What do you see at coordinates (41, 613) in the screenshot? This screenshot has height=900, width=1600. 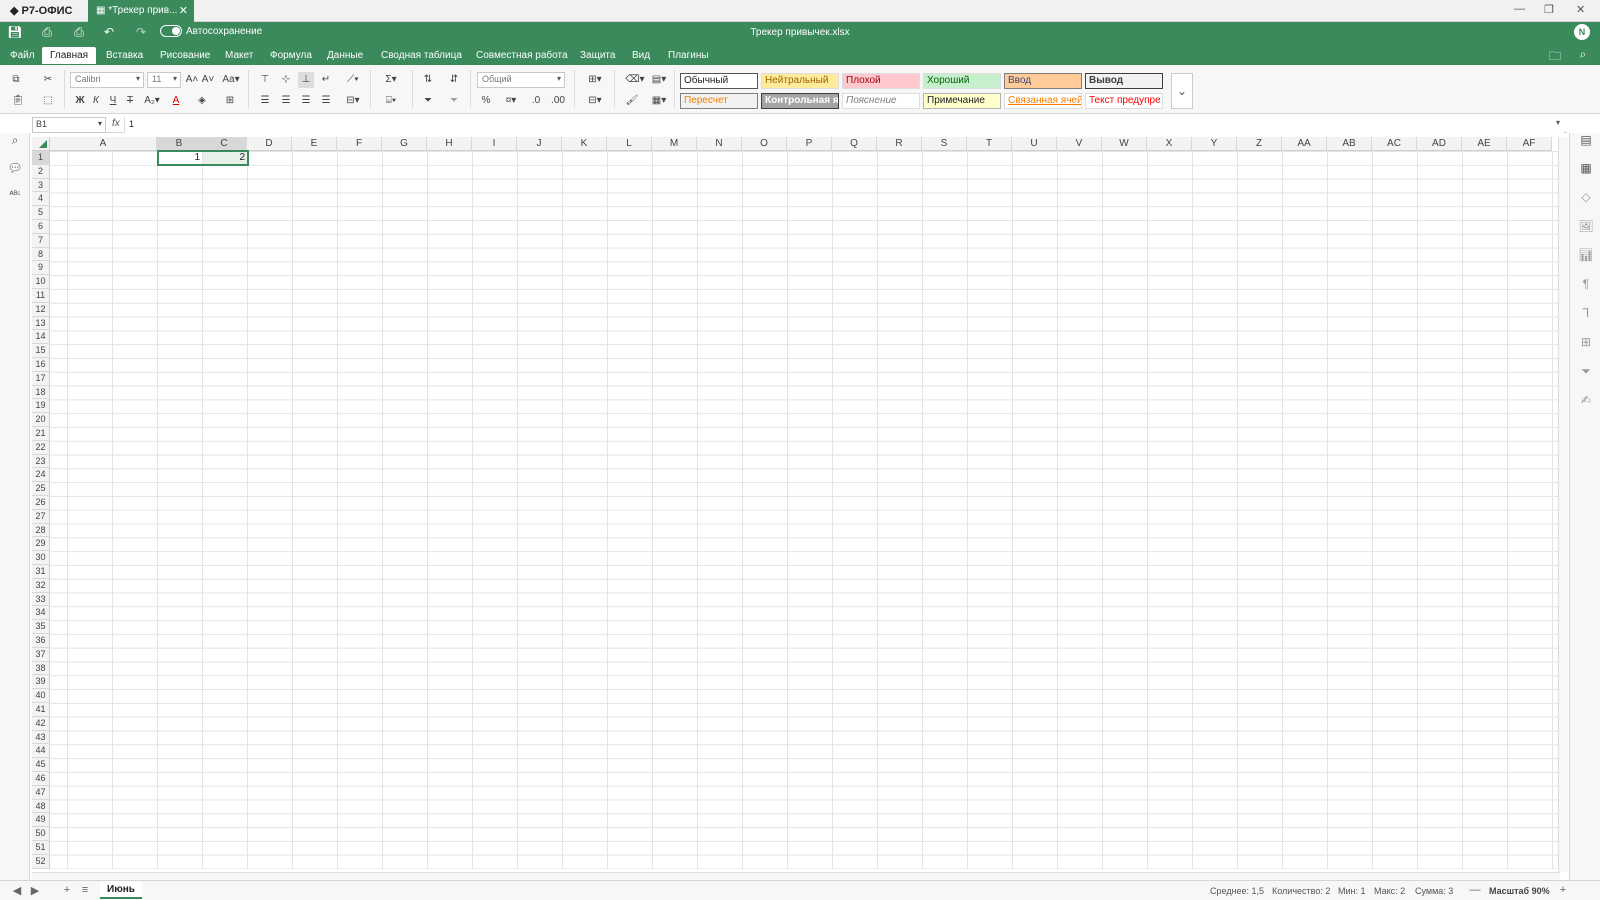 I see `row-header: 34` at bounding box center [41, 613].